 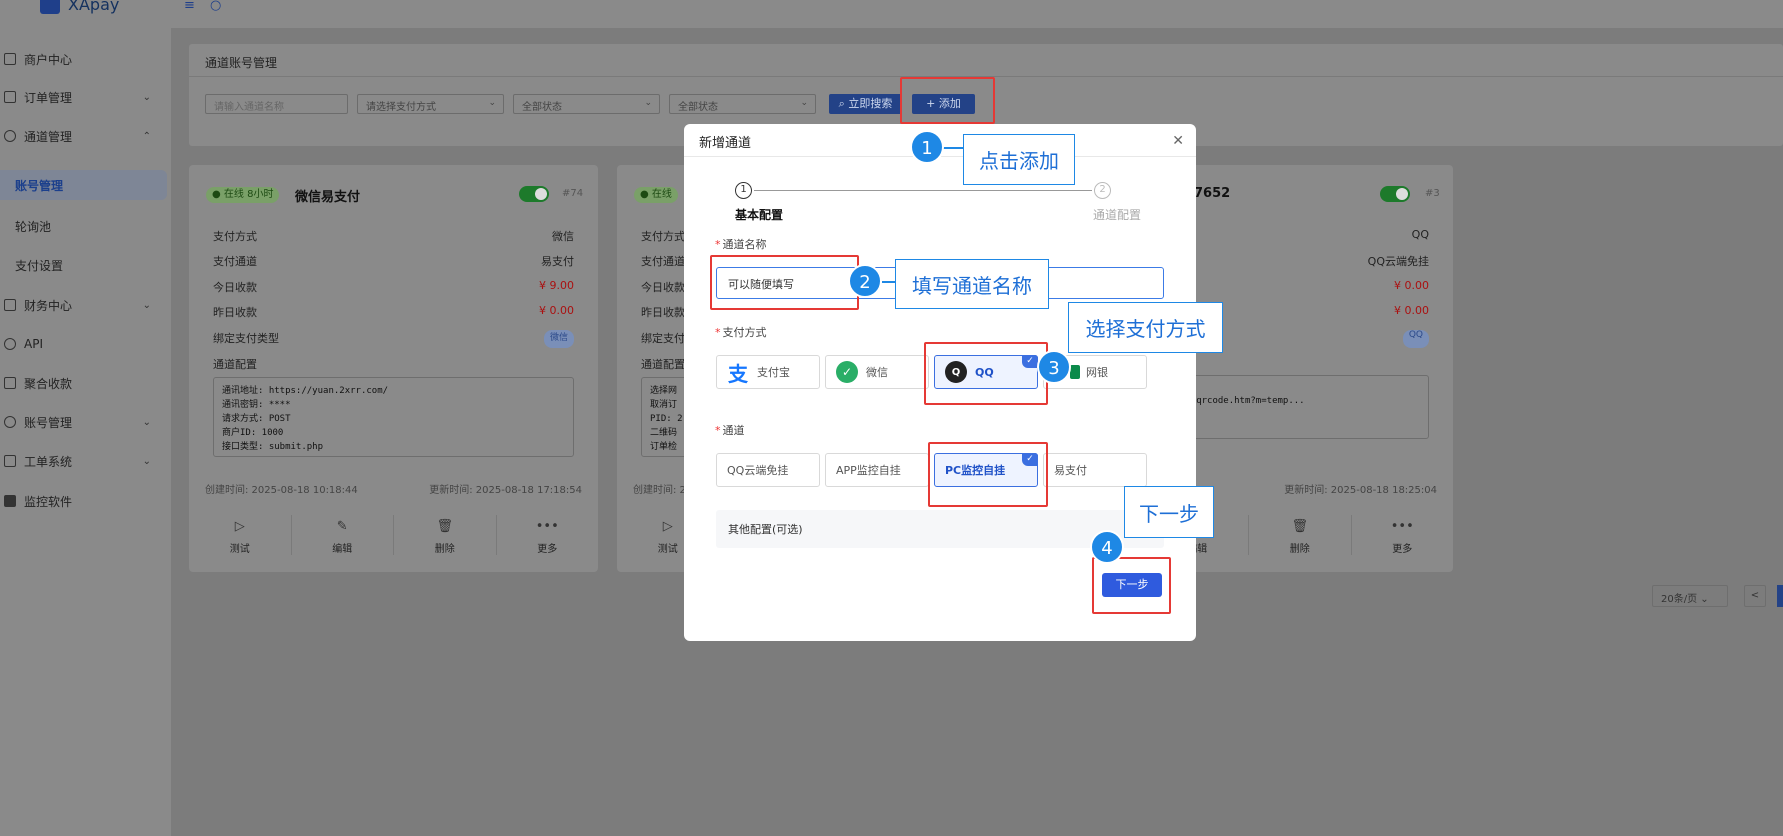 What do you see at coordinates (1299, 549) in the screenshot?
I see `action-label: 删除` at bounding box center [1299, 549].